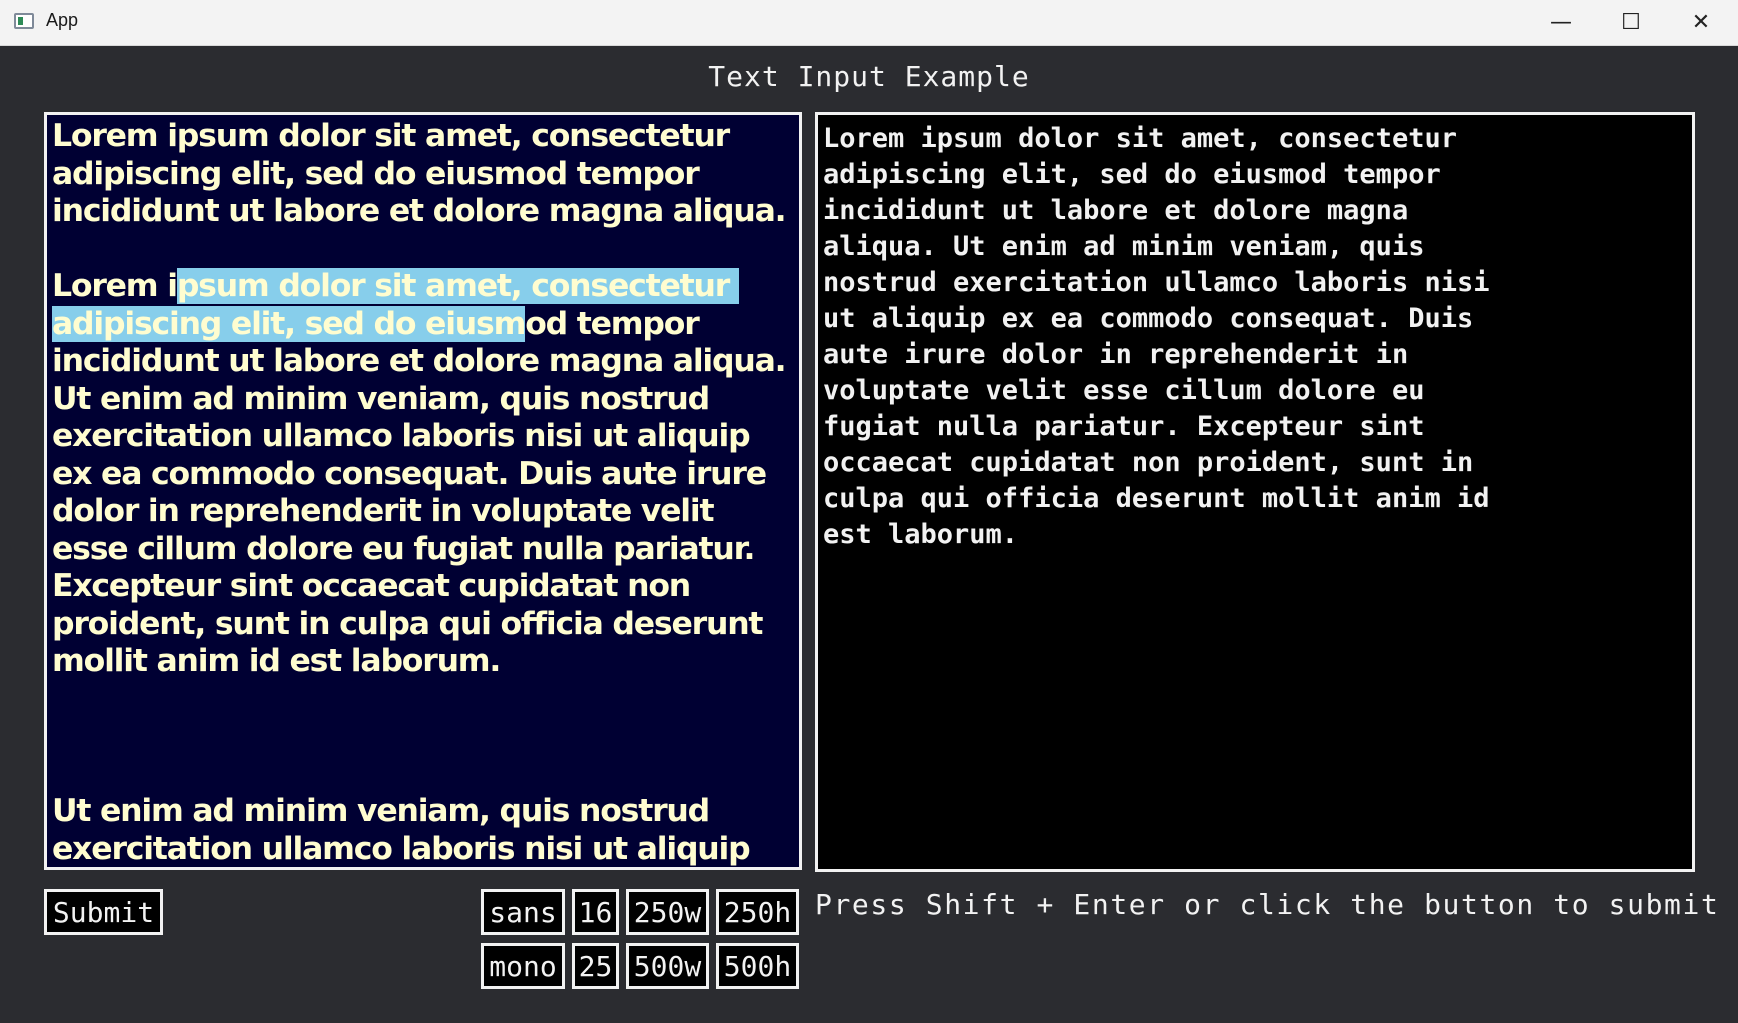 Image resolution: width=1738 pixels, height=1023 pixels. What do you see at coordinates (757, 966) in the screenshot?
I see `height-500-button: 500h` at bounding box center [757, 966].